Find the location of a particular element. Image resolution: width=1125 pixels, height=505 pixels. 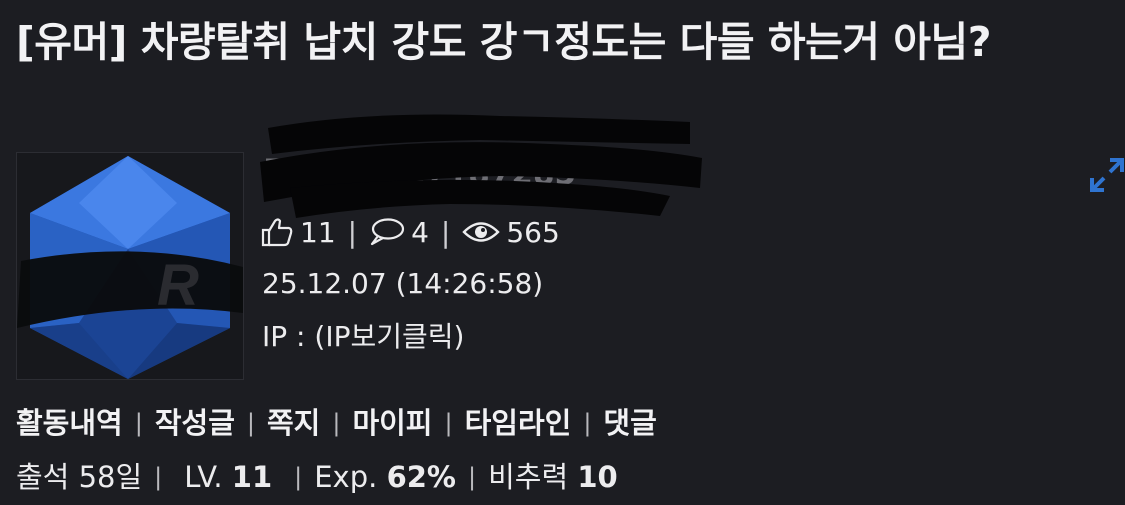

exp-value: 62% is located at coordinates (421, 477).